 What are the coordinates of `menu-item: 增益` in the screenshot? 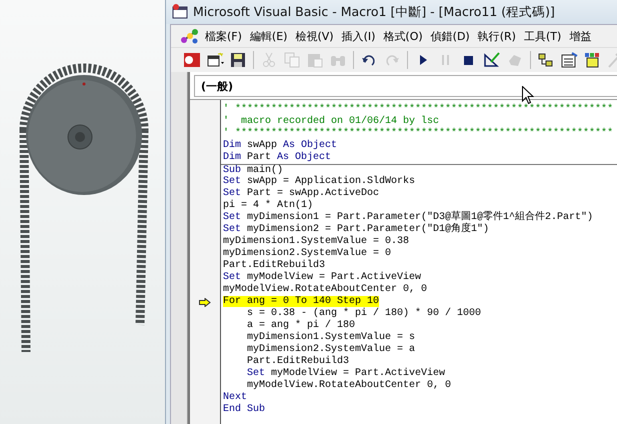 It's located at (581, 36).